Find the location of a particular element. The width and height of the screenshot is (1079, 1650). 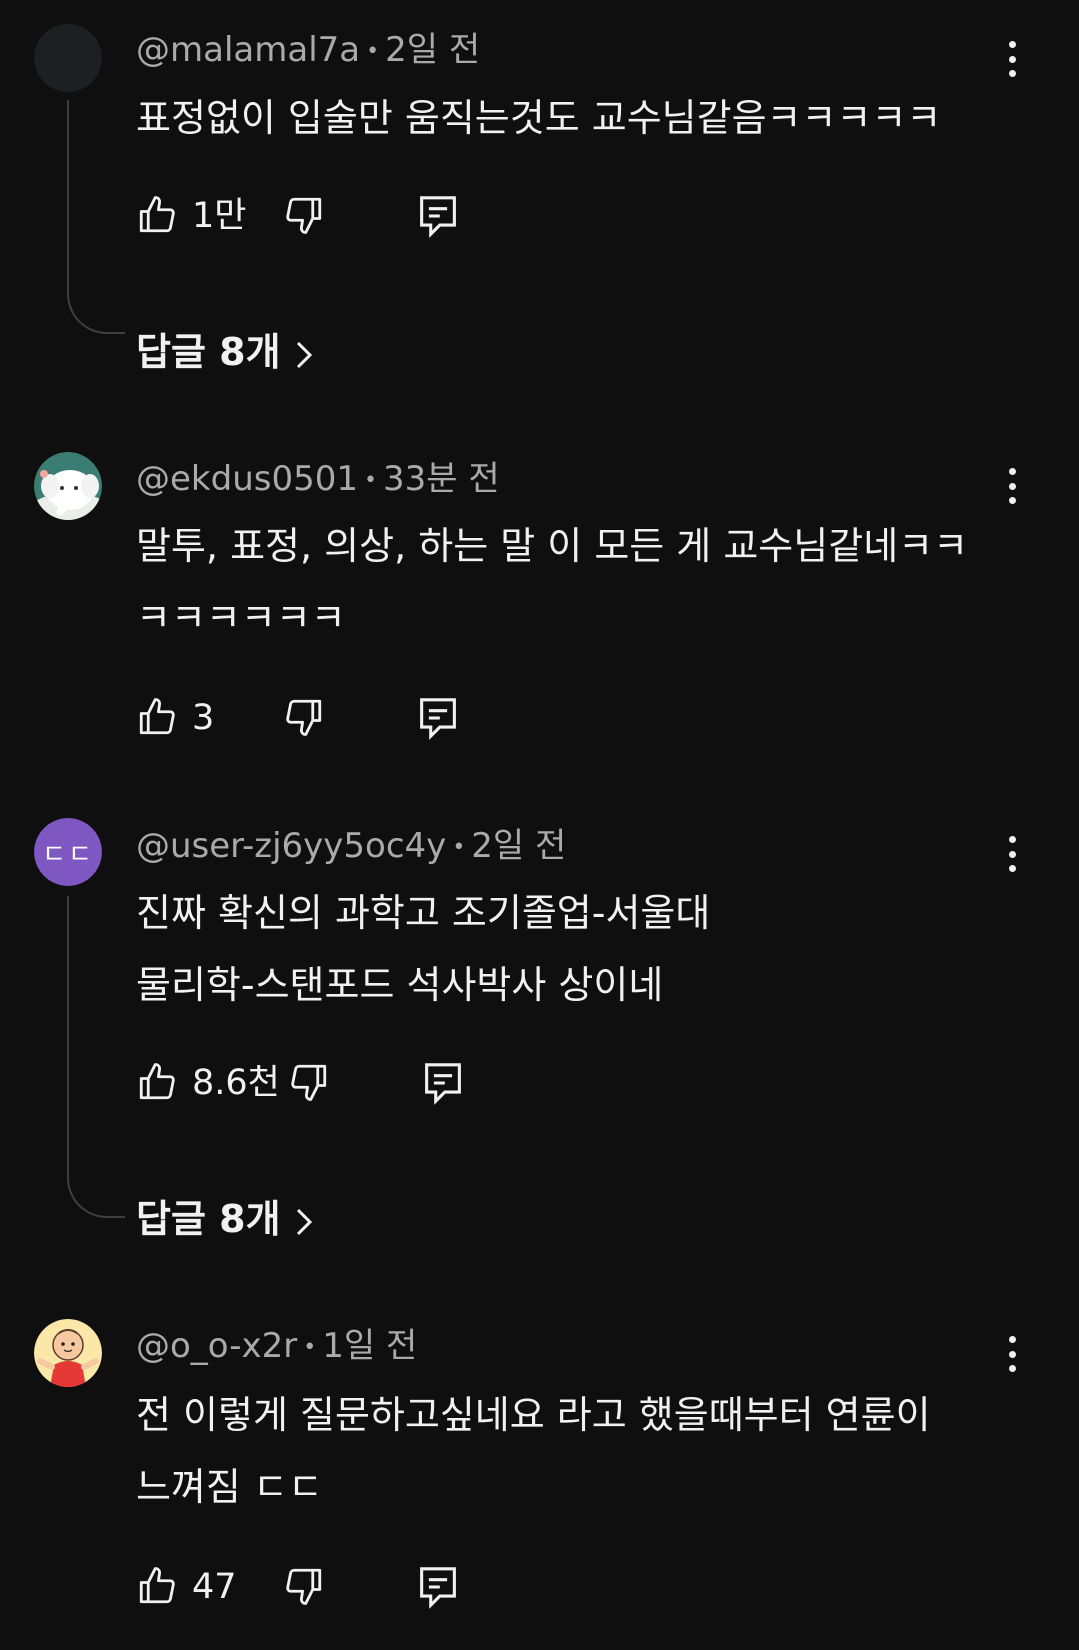

elephant-avatar-icon is located at coordinates (68, 486).